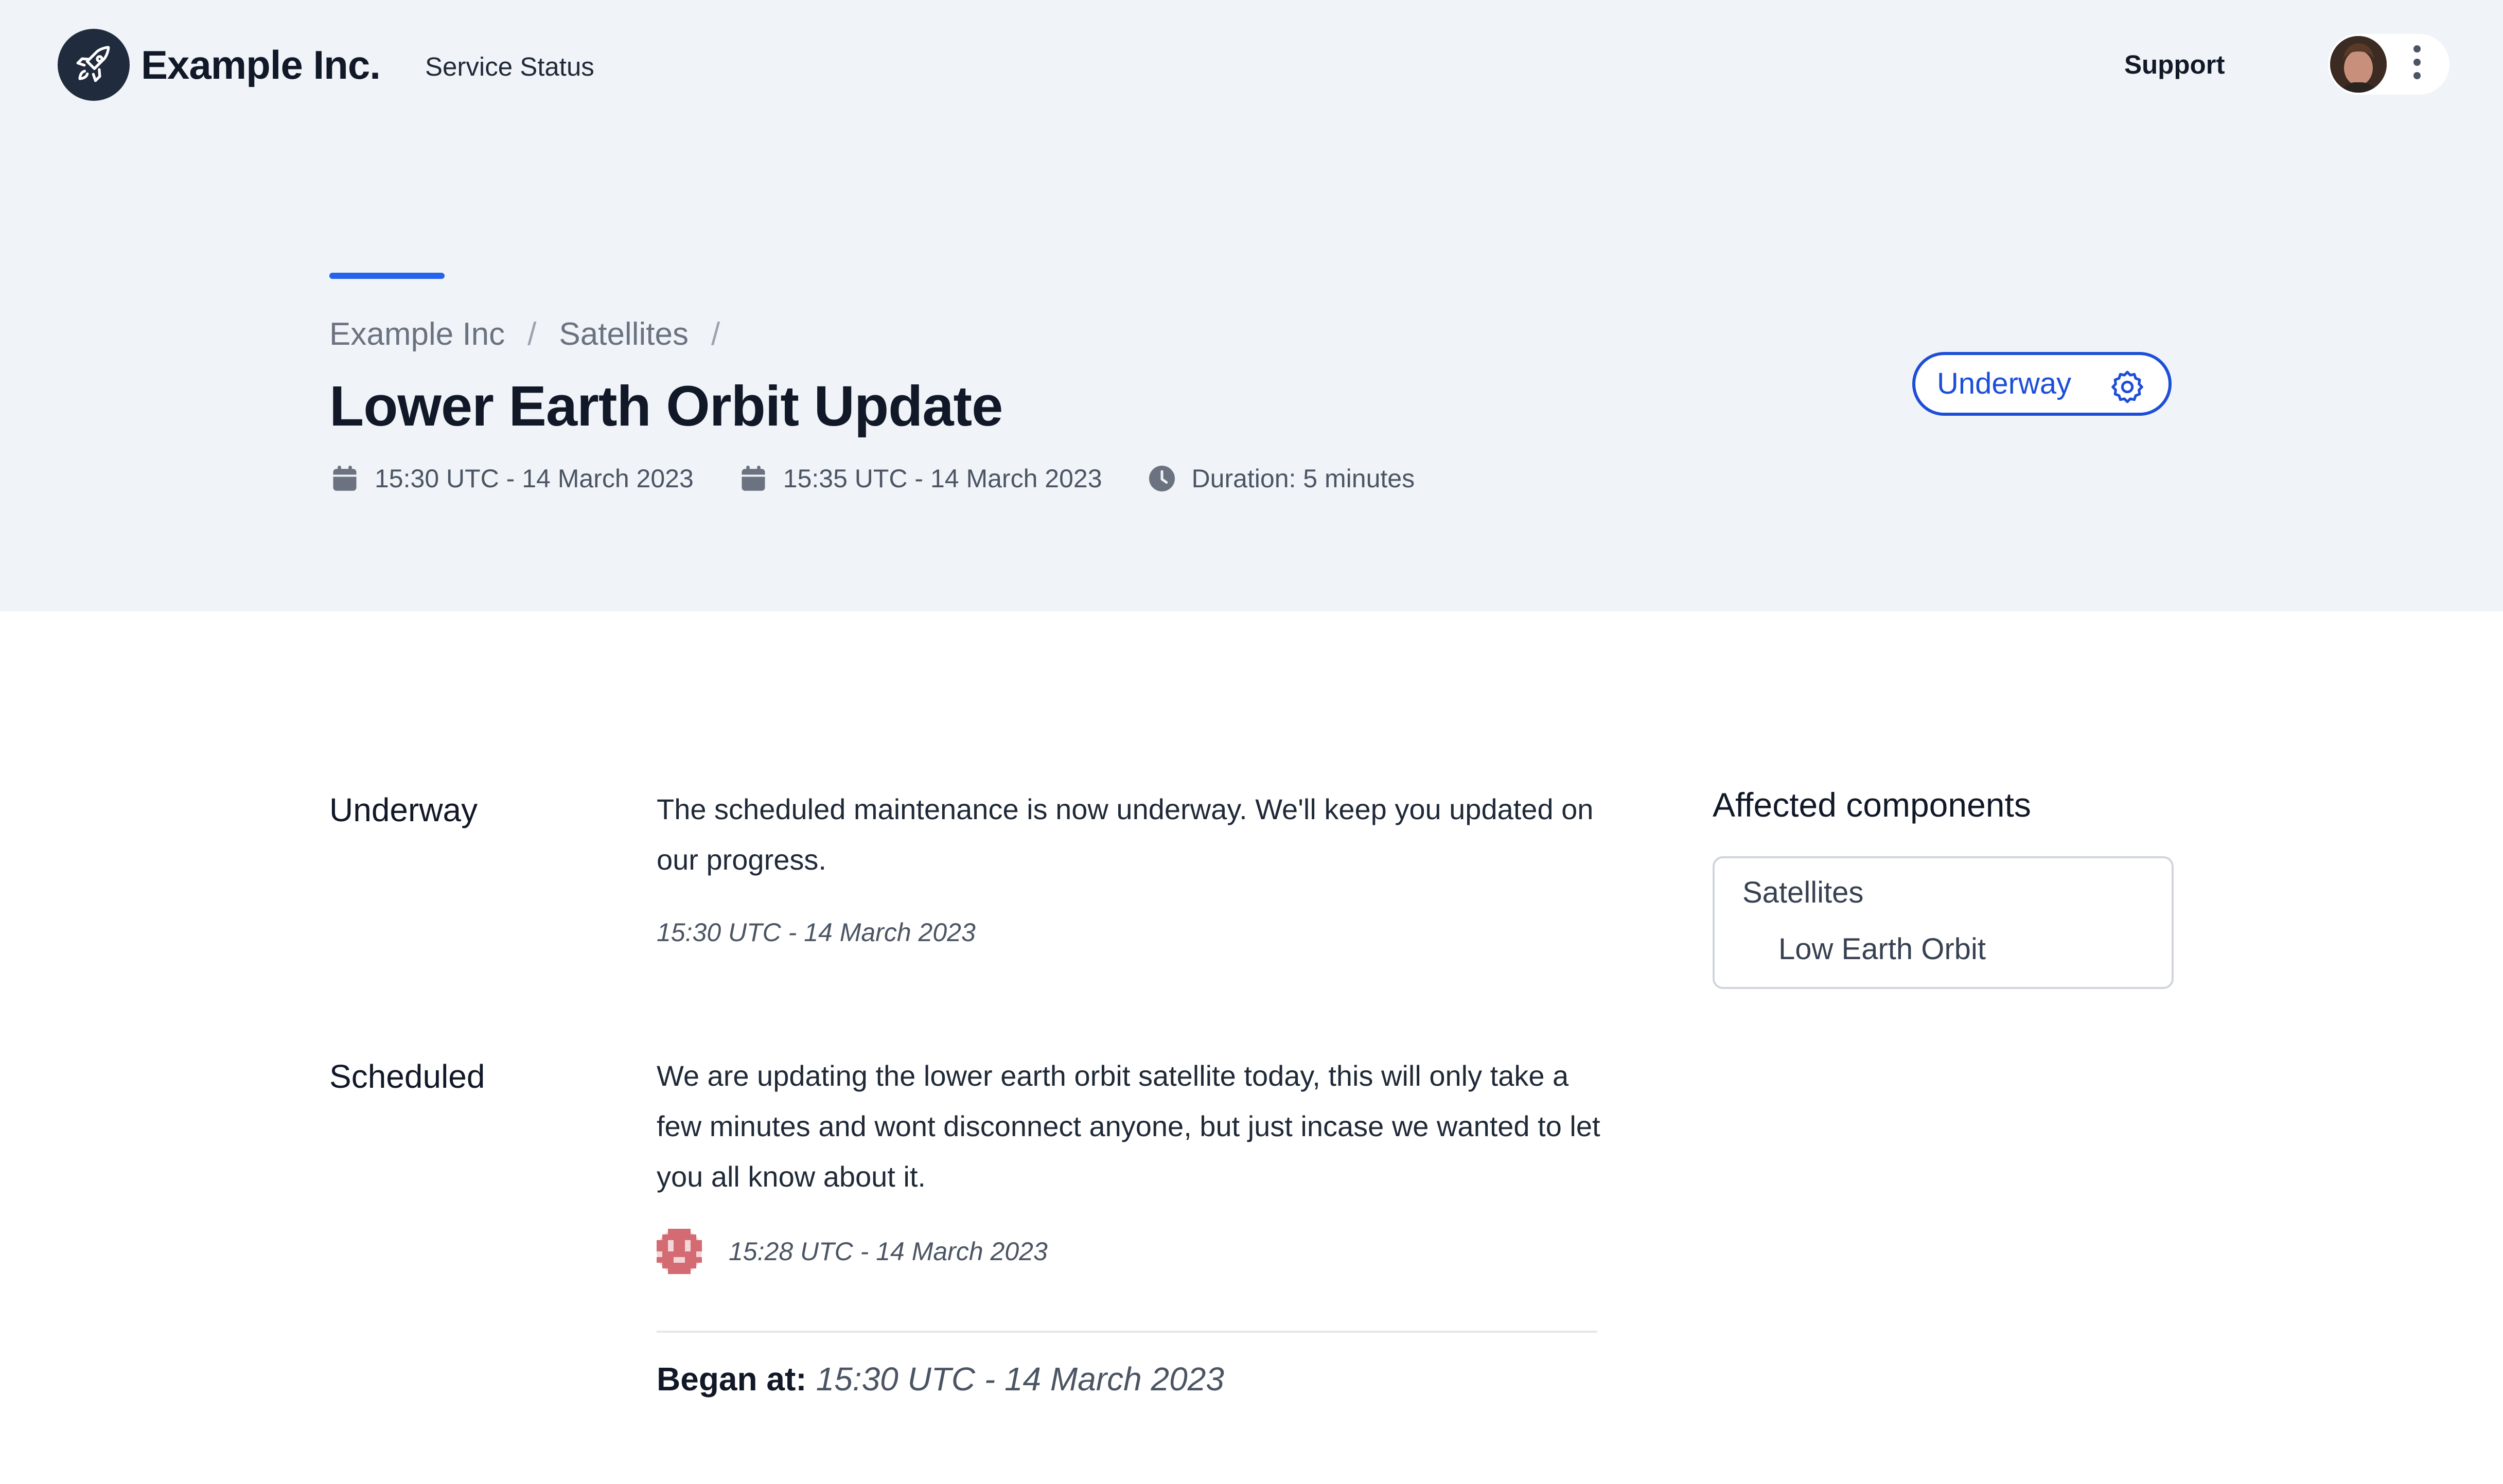 The width and height of the screenshot is (2503, 1484). What do you see at coordinates (2004, 383) in the screenshot?
I see `status-button-label: Underway` at bounding box center [2004, 383].